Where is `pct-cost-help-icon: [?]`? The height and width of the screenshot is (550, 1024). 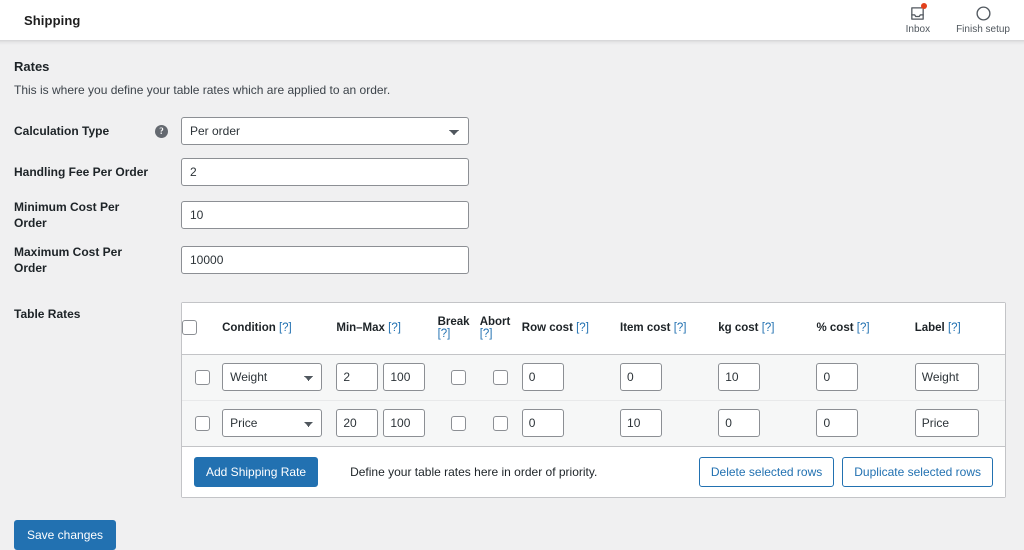 pct-cost-help-icon: [?] is located at coordinates (863, 328).